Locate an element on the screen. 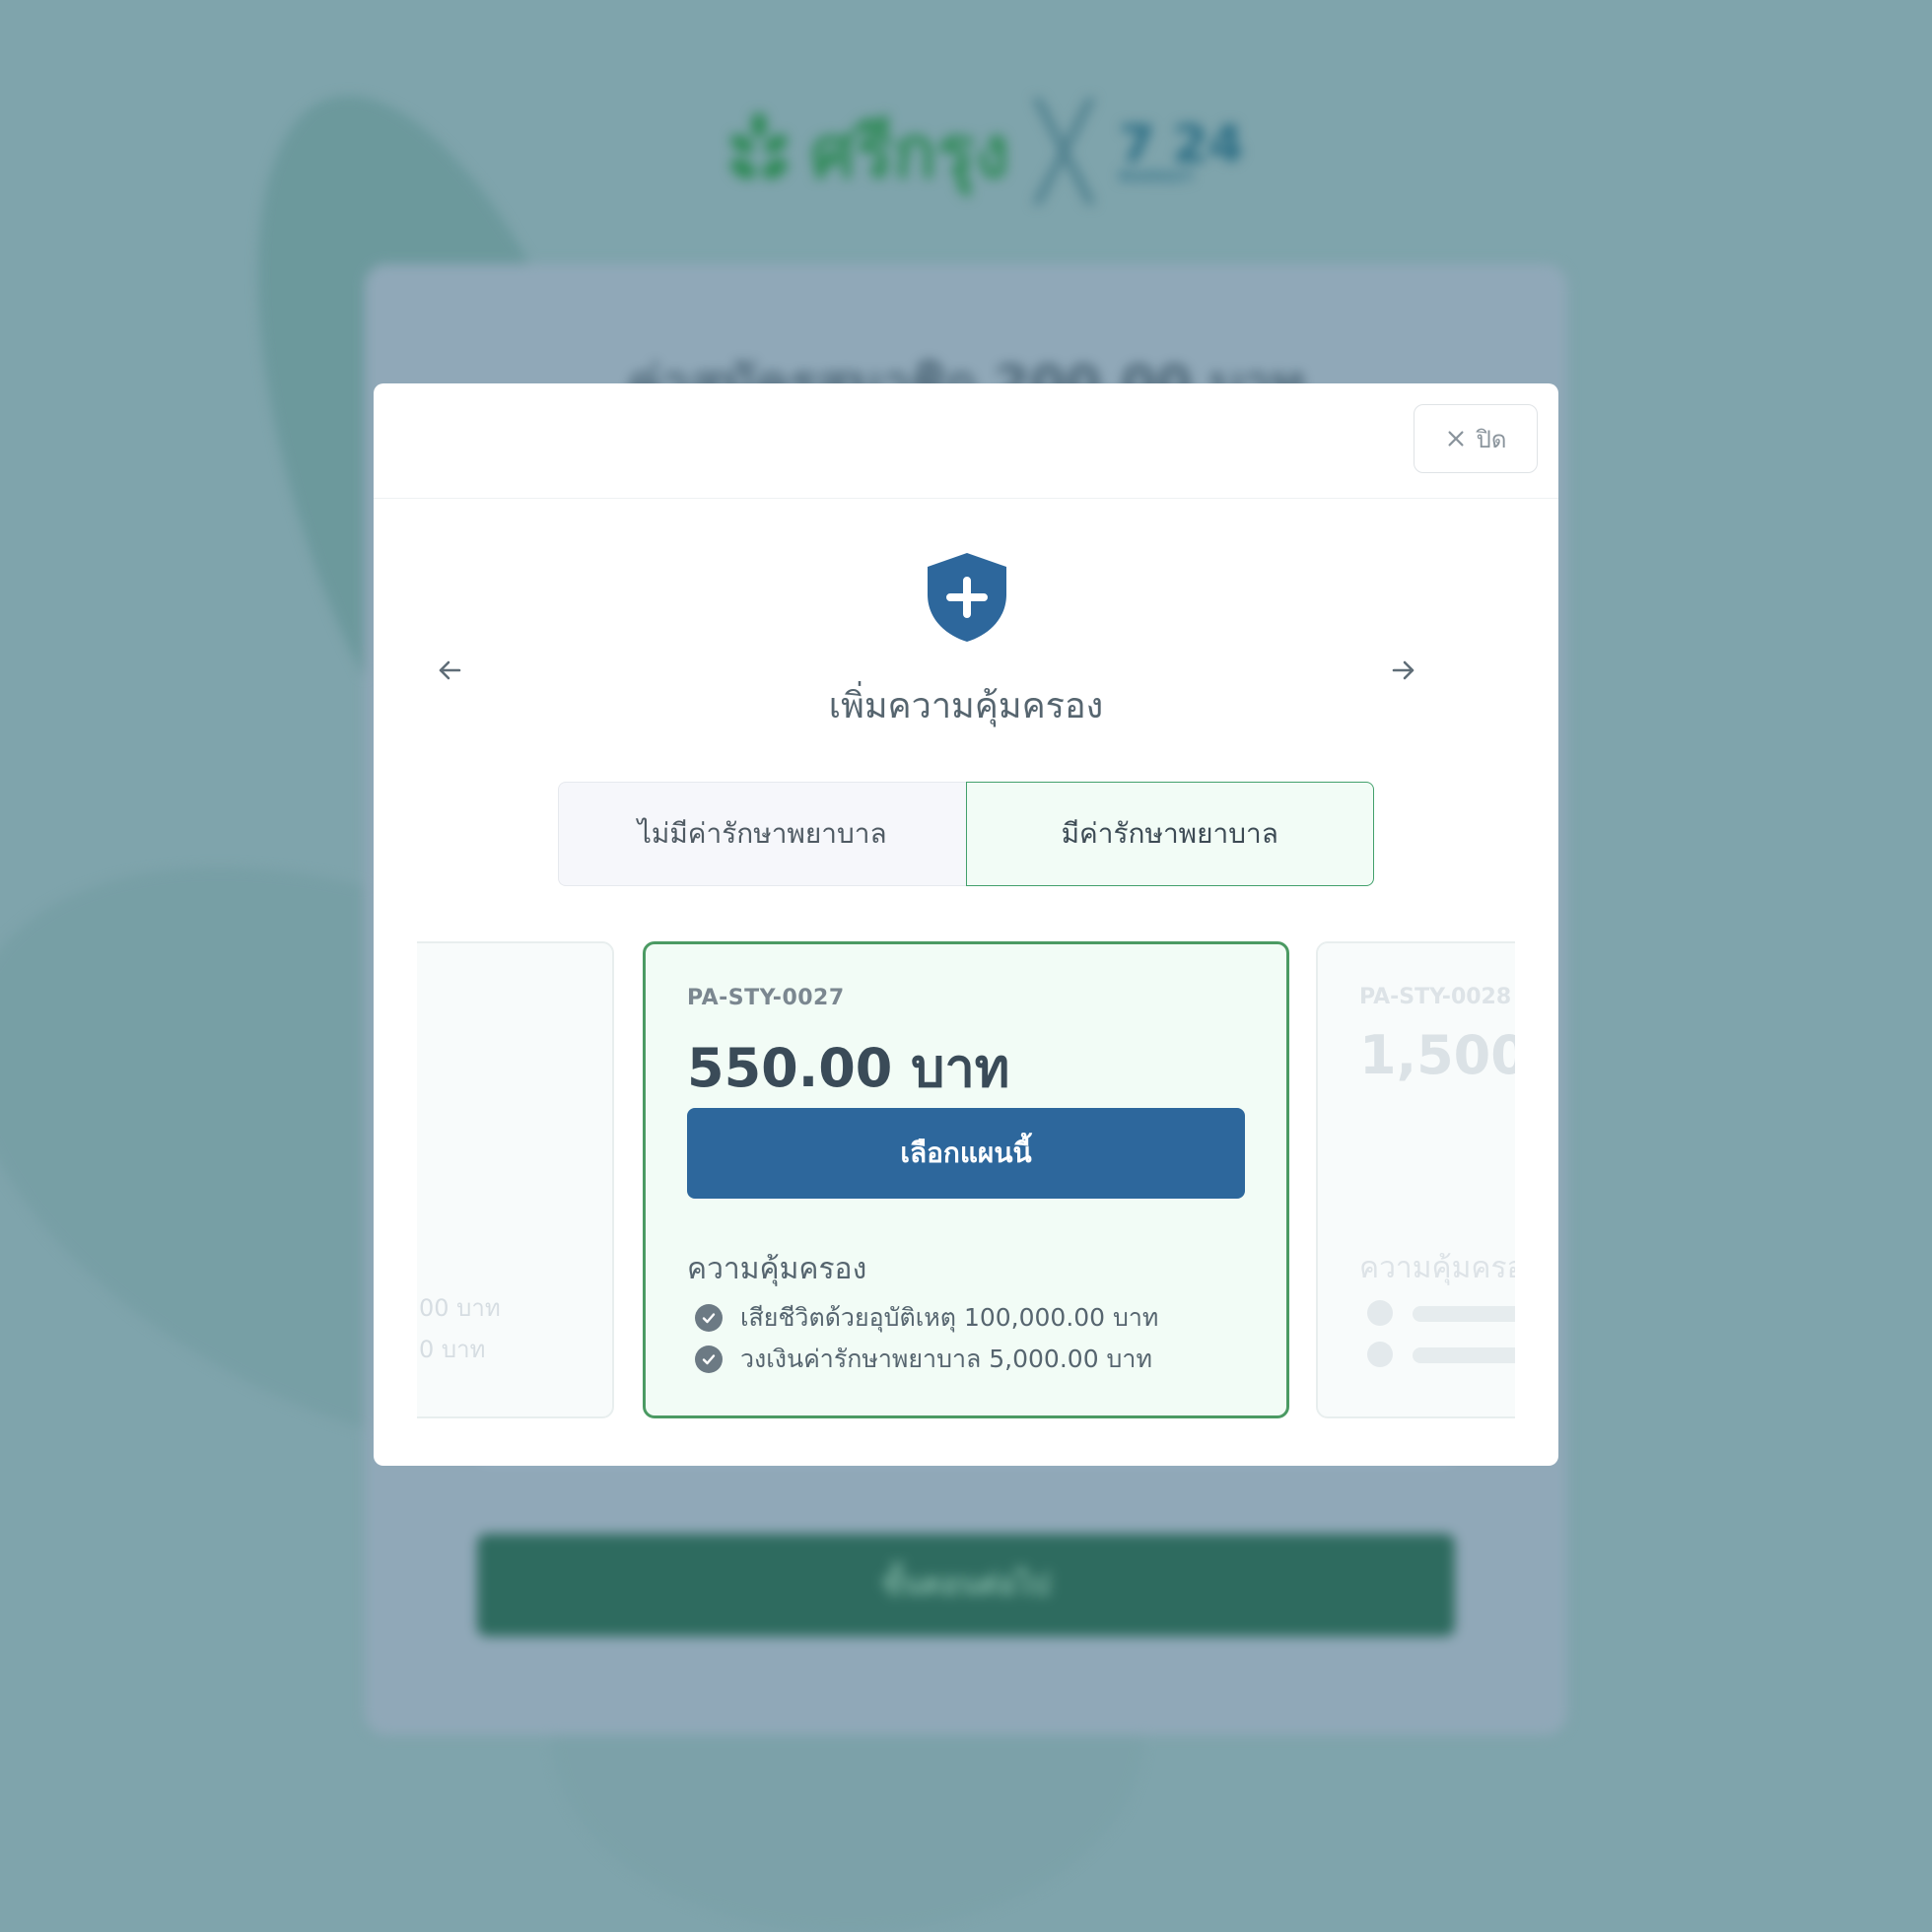  prev-plan-line: 00 บาท is located at coordinates (460, 1308).